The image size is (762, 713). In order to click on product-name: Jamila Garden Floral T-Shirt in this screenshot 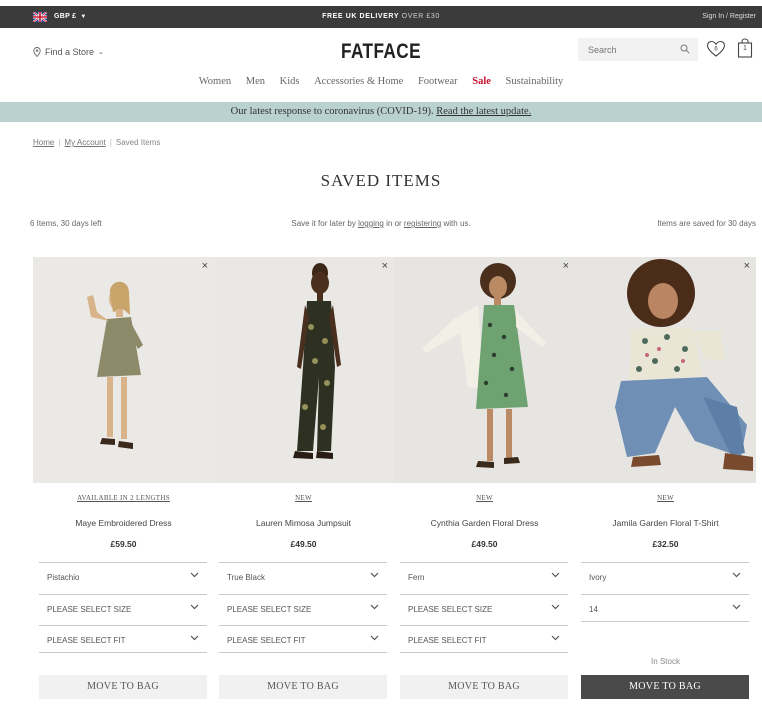, I will do `click(665, 523)`.